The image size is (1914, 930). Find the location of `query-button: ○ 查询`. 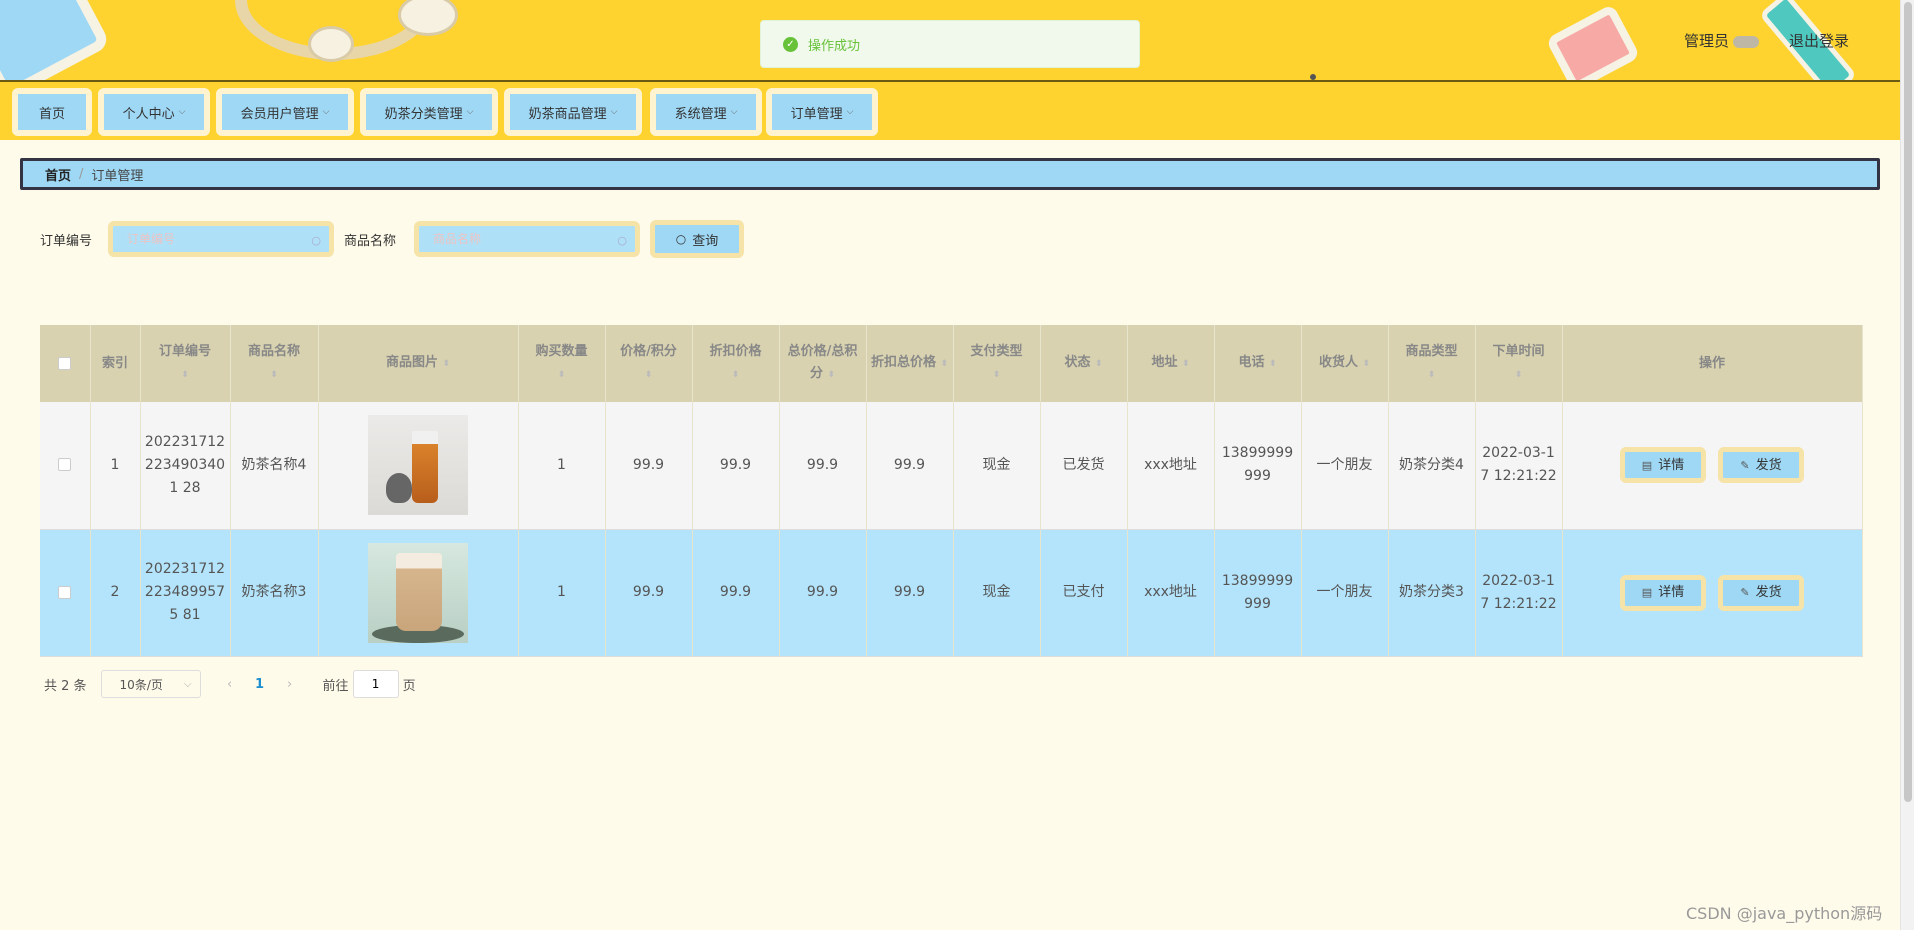

query-button: ○ 查询 is located at coordinates (697, 239).